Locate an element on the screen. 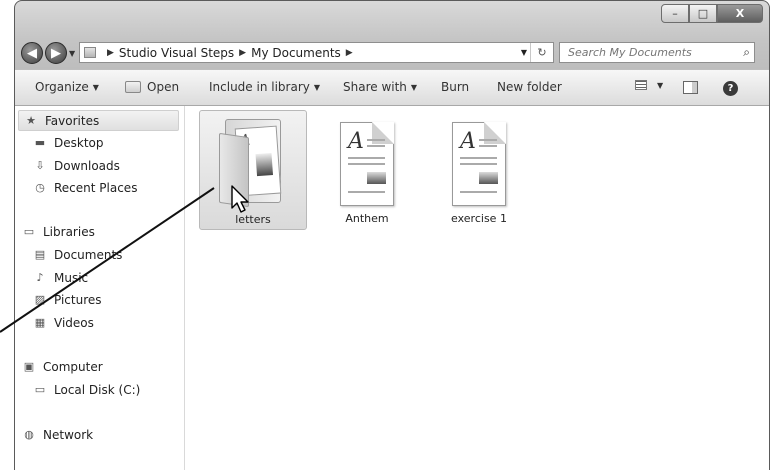  burn-label: Burn is located at coordinates (455, 87).